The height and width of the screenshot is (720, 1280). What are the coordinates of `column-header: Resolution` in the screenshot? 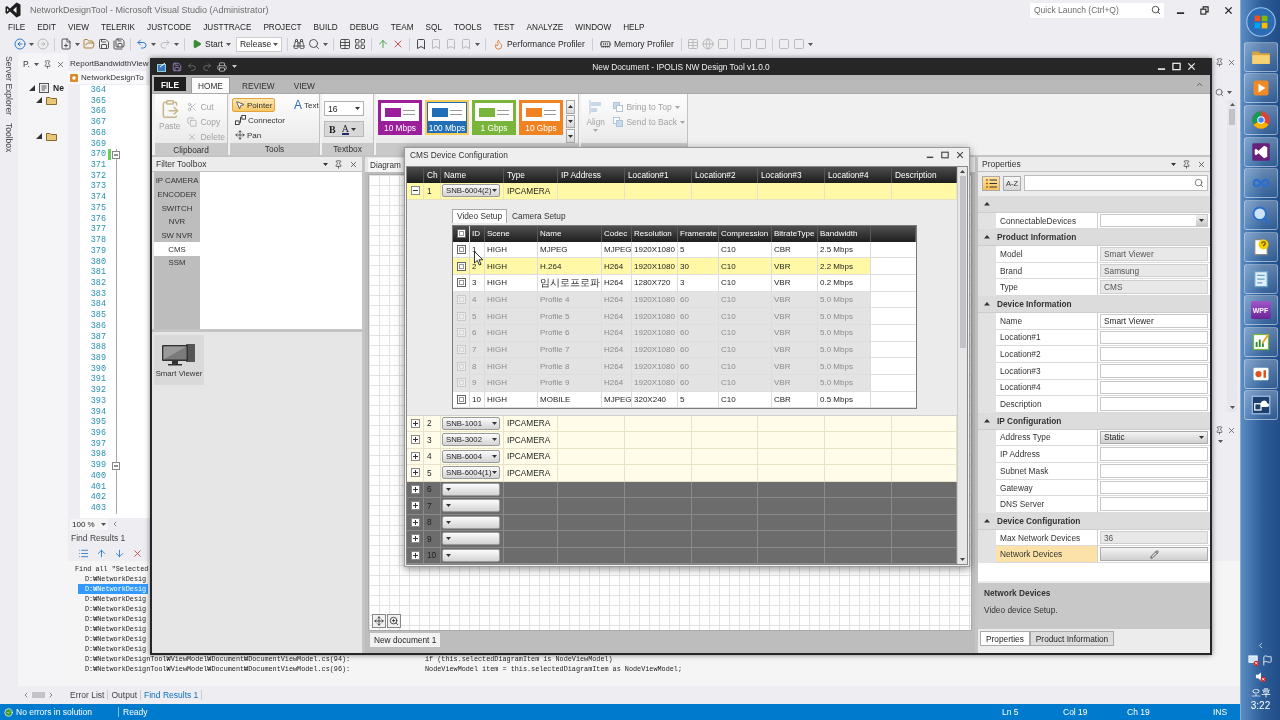 It's located at (655, 233).